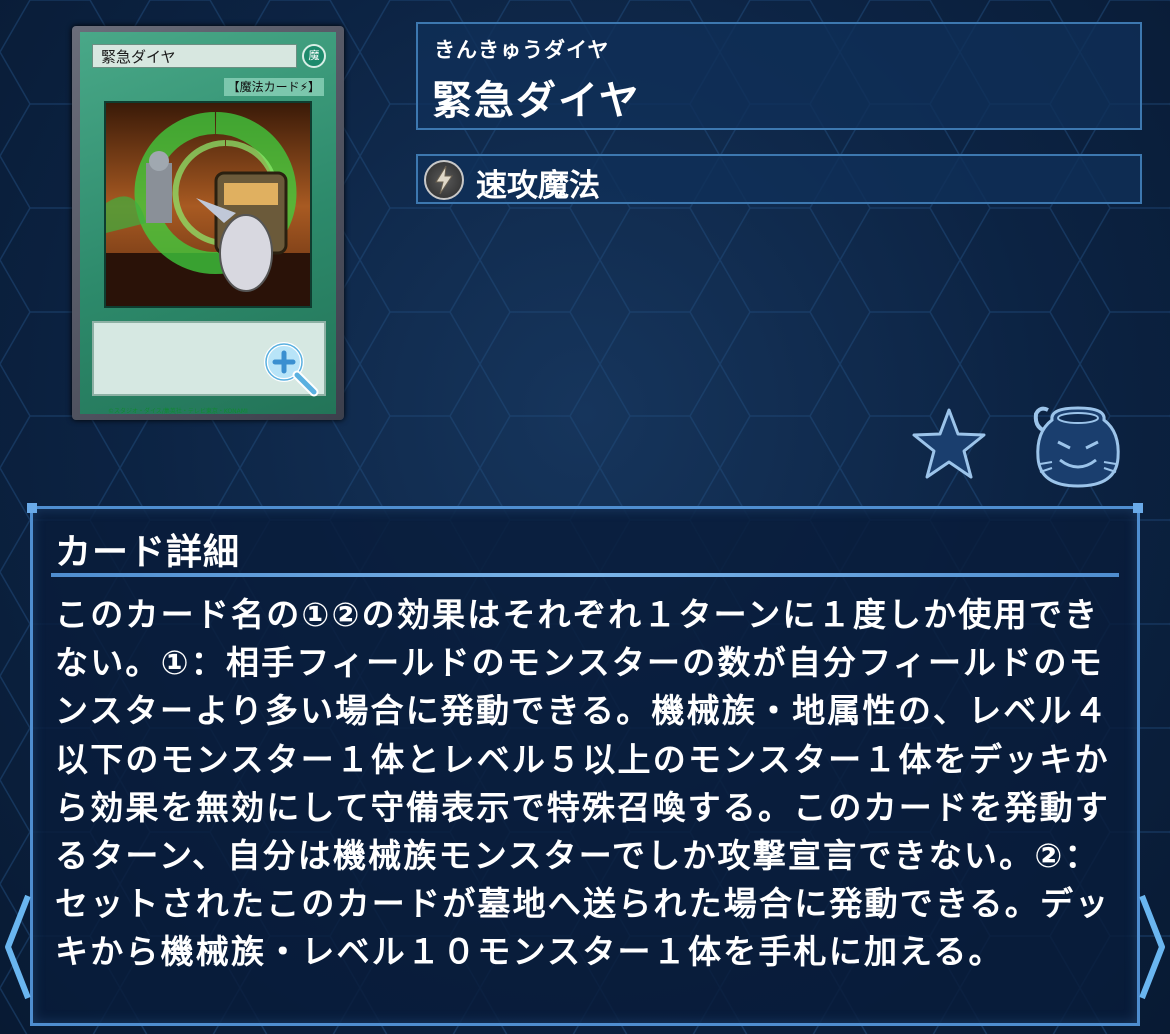  I want to click on card-ruby: きんきゅうダイヤ, so click(522, 50).